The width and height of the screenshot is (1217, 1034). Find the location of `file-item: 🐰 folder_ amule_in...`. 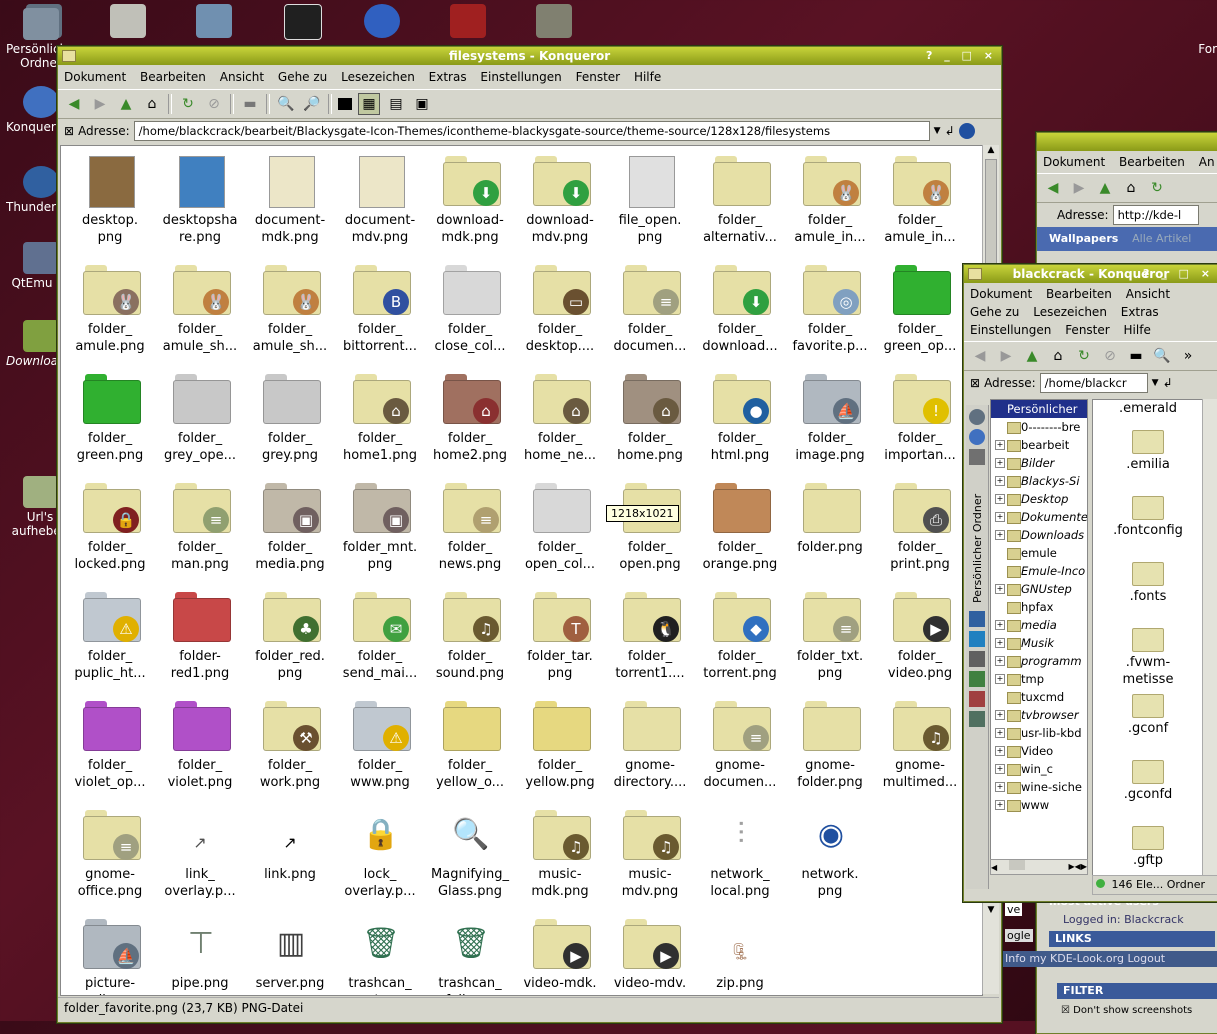

file-item: 🐰 folder_ amule_in... is located at coordinates (920, 199).